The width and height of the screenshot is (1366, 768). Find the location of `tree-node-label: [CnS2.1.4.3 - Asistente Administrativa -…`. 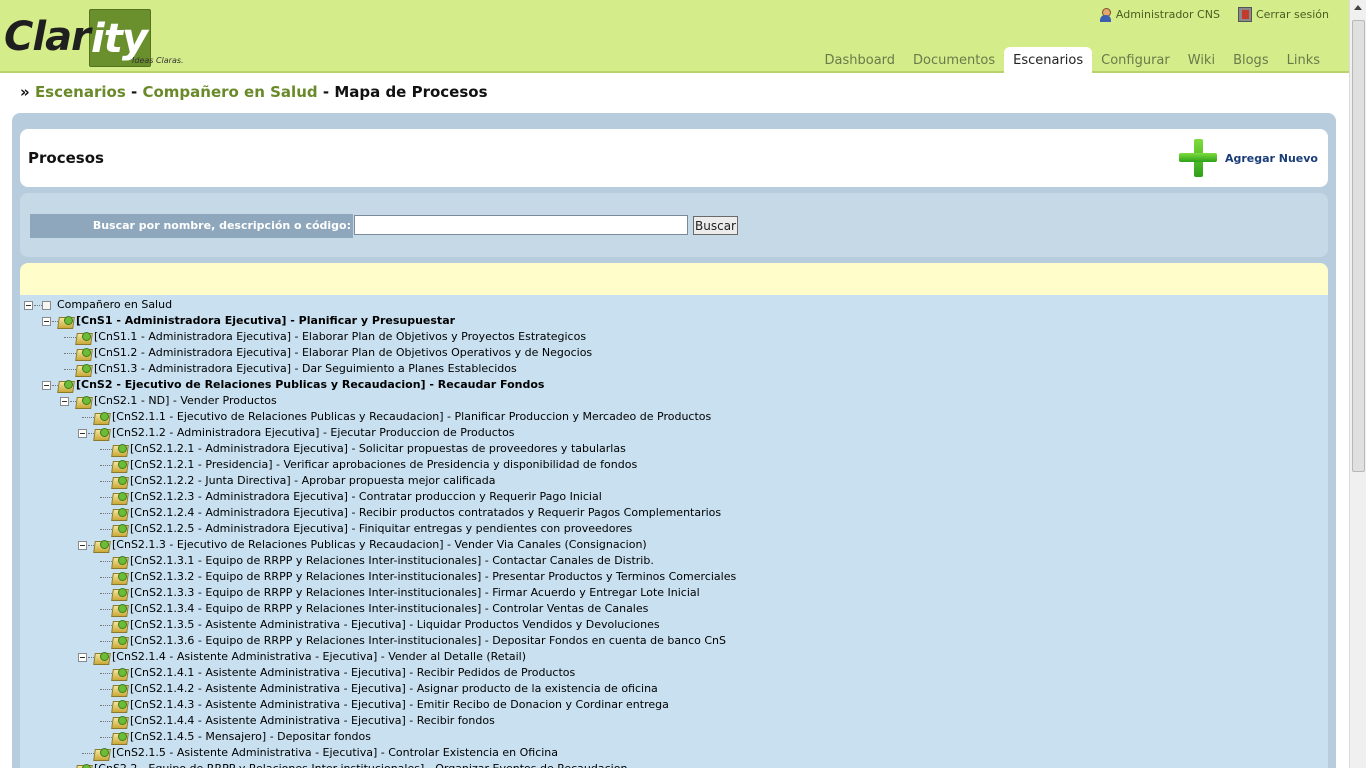

tree-node-label: [CnS2.1.4.3 - Asistente Administrativa -… is located at coordinates (399, 704).